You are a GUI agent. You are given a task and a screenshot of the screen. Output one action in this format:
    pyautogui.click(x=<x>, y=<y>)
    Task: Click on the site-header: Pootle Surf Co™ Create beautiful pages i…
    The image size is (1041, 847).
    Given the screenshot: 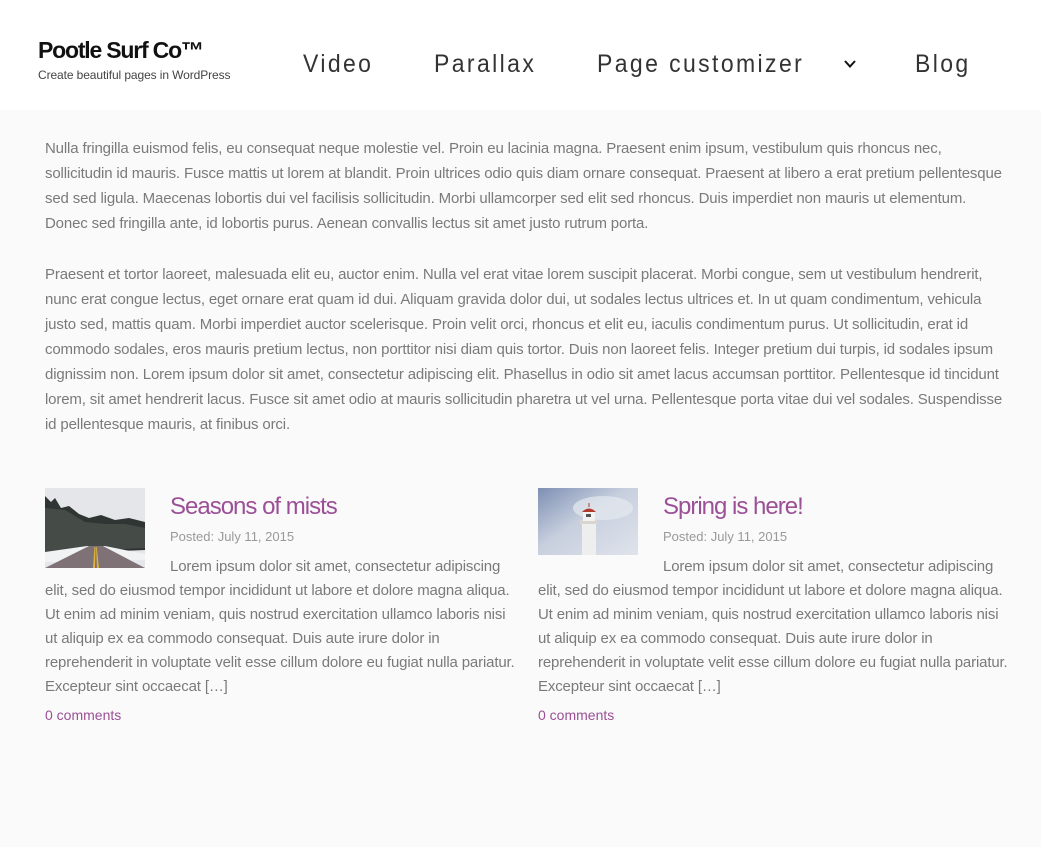 What is the action you would take?
    pyautogui.click(x=520, y=55)
    